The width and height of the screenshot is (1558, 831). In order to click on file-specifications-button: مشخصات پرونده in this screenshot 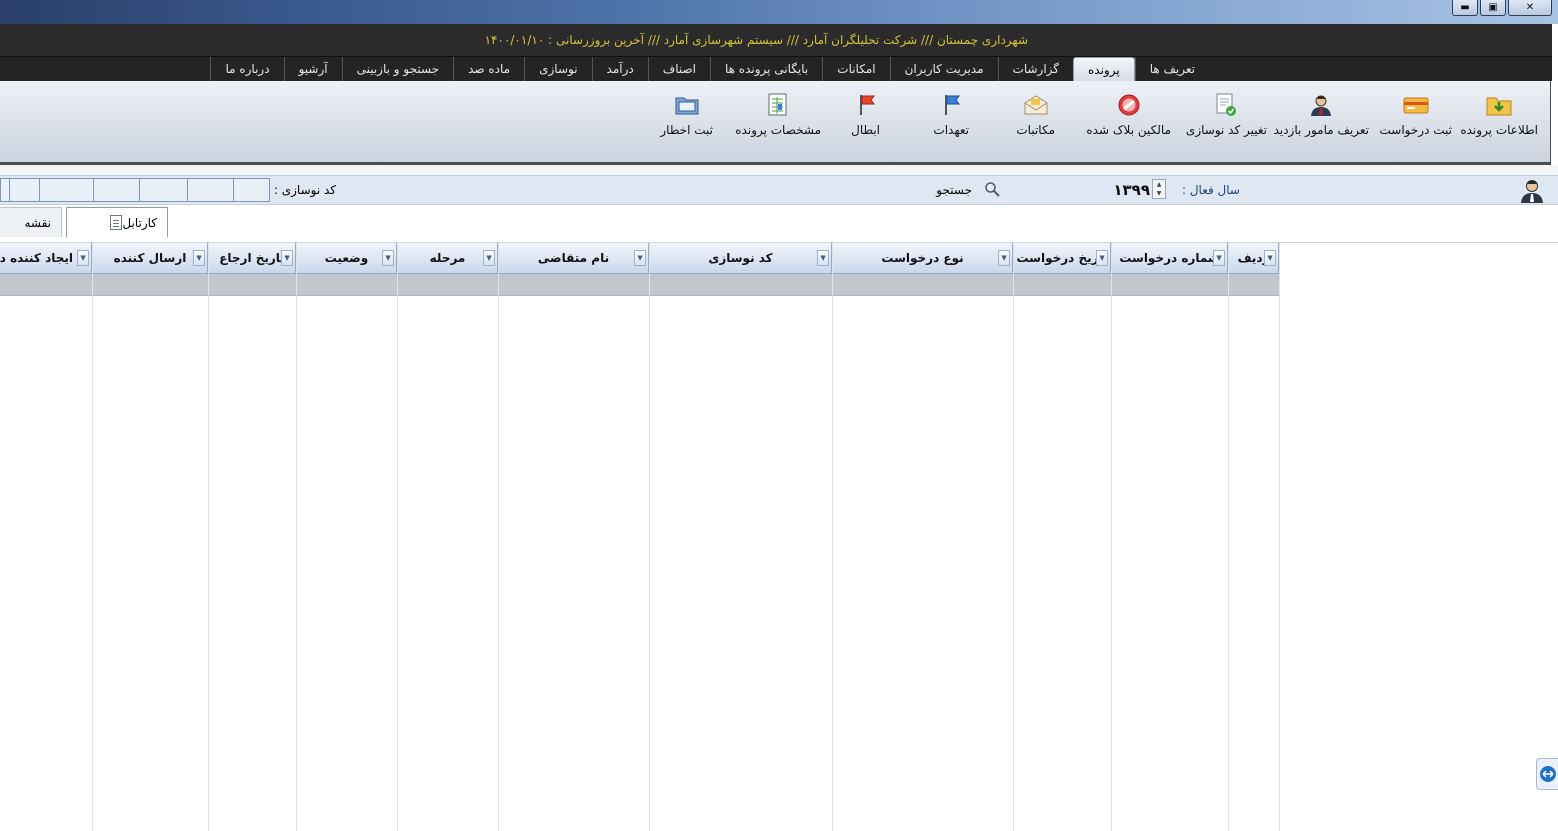, I will do `click(778, 115)`.